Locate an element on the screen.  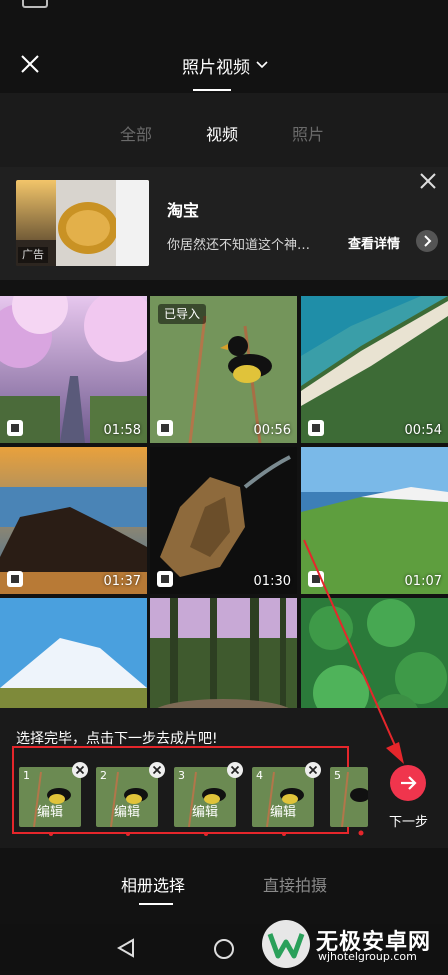
tab-all: 全部 is located at coordinates (136, 133).